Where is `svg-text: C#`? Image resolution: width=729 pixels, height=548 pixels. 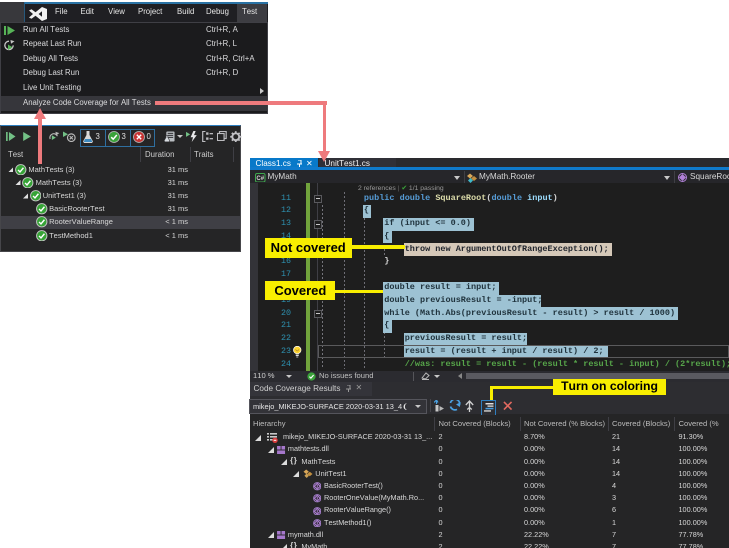
svg-text: C# is located at coordinates (260, 179).